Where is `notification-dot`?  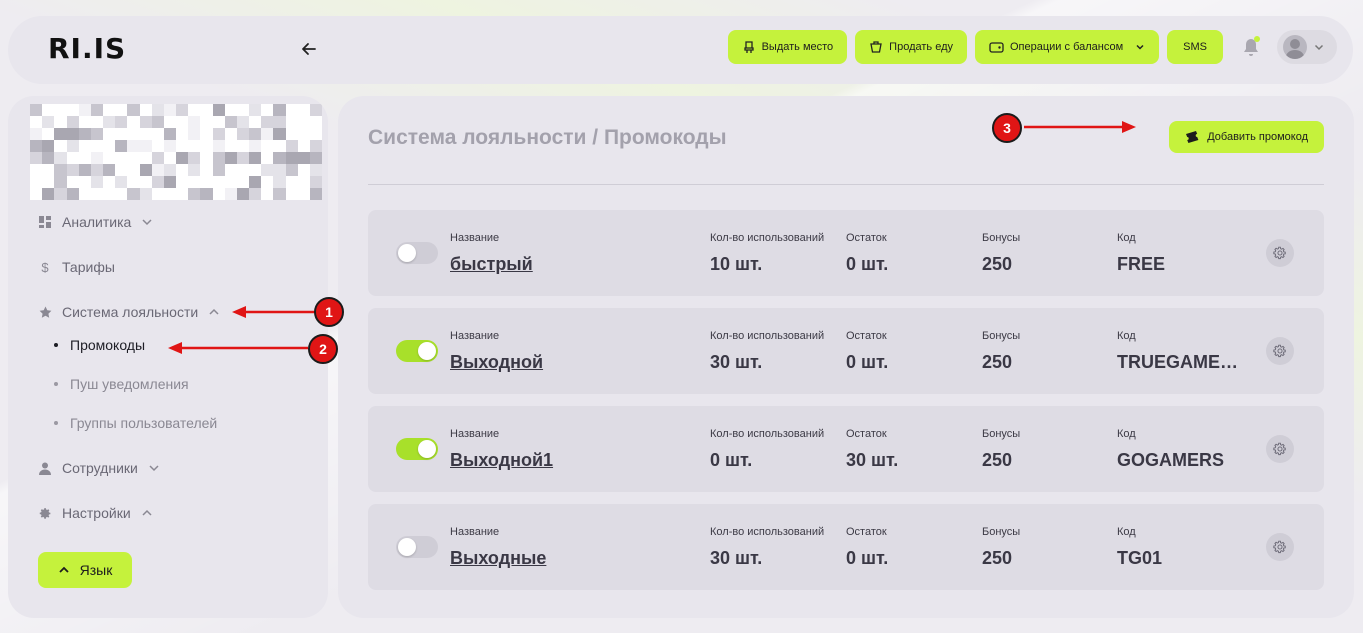 notification-dot is located at coordinates (1257, 39).